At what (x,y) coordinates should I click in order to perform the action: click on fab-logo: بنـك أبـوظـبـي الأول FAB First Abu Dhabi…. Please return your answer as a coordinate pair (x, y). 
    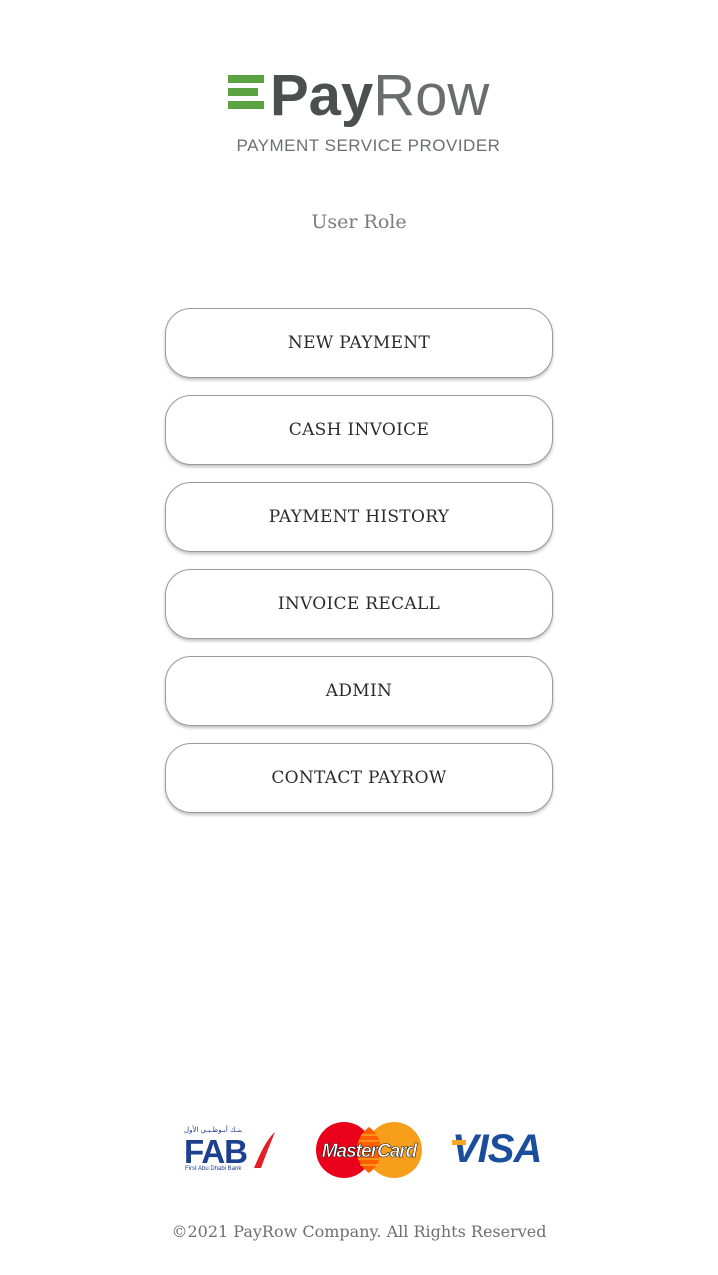
    Looking at the image, I should click on (230, 1150).